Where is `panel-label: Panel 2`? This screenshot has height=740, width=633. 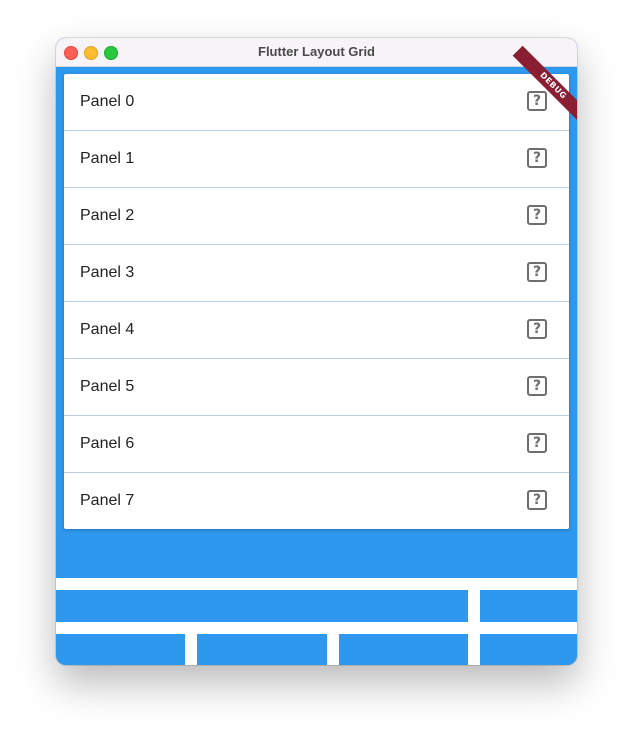 panel-label: Panel 2 is located at coordinates (107, 215).